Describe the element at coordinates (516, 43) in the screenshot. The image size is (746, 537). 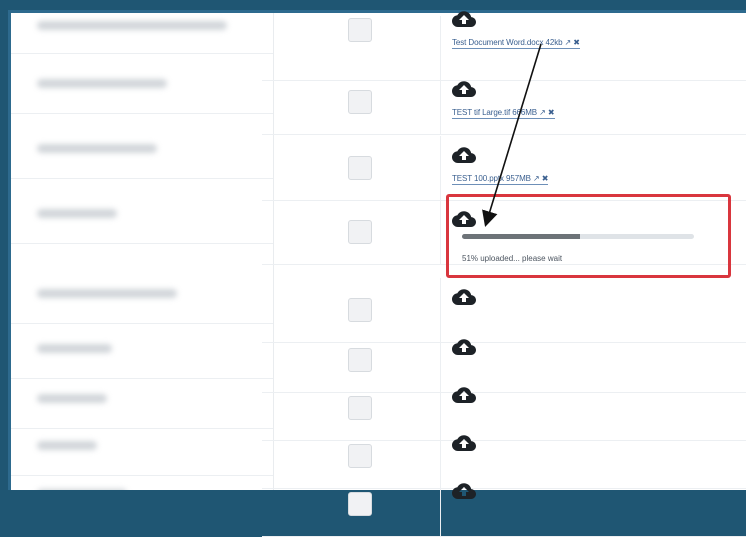
I see `file-link: Test Document Word.docx 42kb ↗ ✖` at that location.